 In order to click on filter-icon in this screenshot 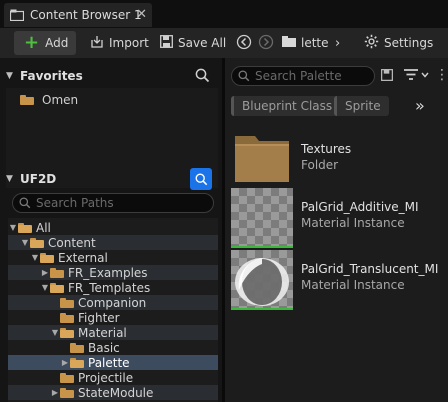, I will do `click(416, 76)`.